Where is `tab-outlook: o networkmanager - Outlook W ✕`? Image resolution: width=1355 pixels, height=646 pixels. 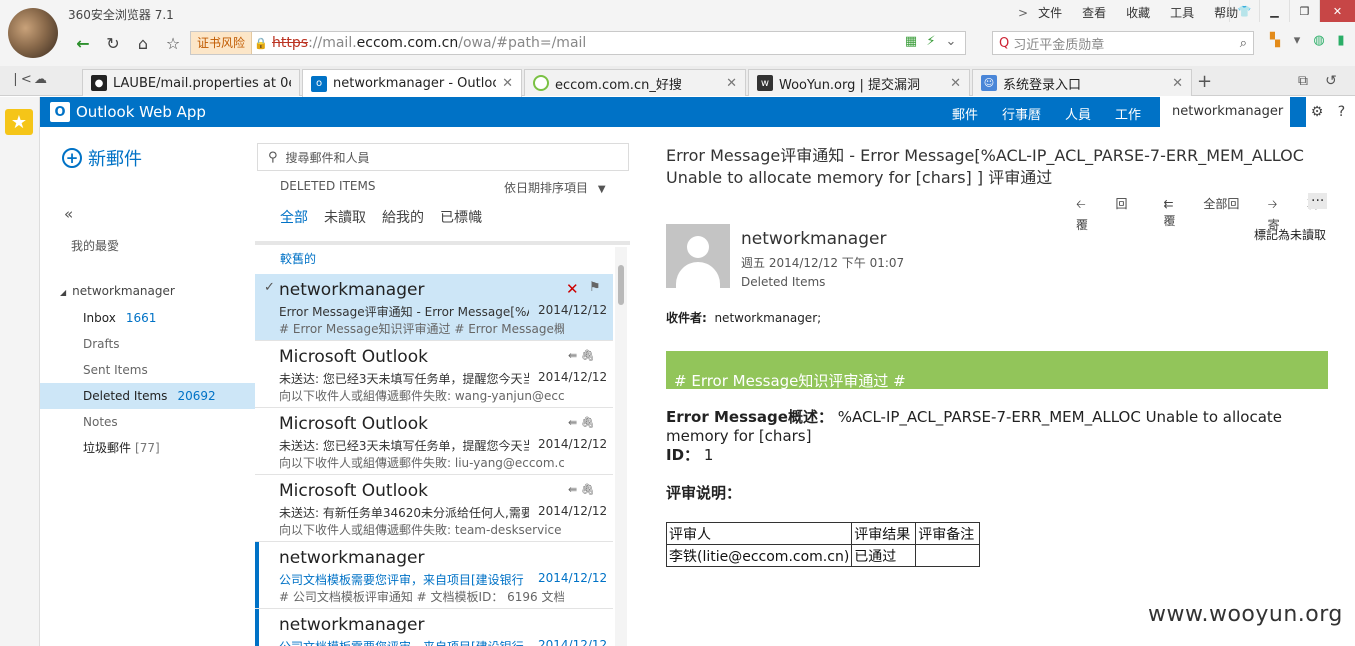
tab-outlook: o networkmanager - Outlook W ✕ is located at coordinates (412, 83).